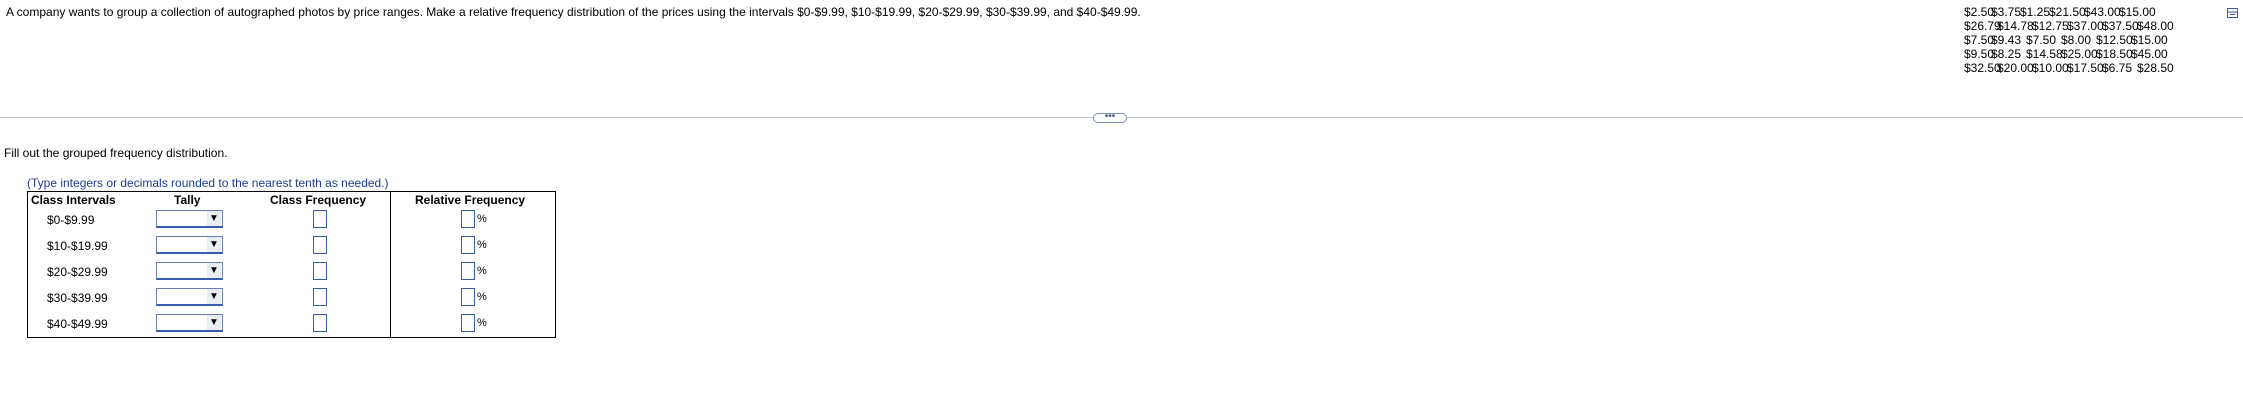  What do you see at coordinates (1979, 12) in the screenshot?
I see `data-value: $2.50` at bounding box center [1979, 12].